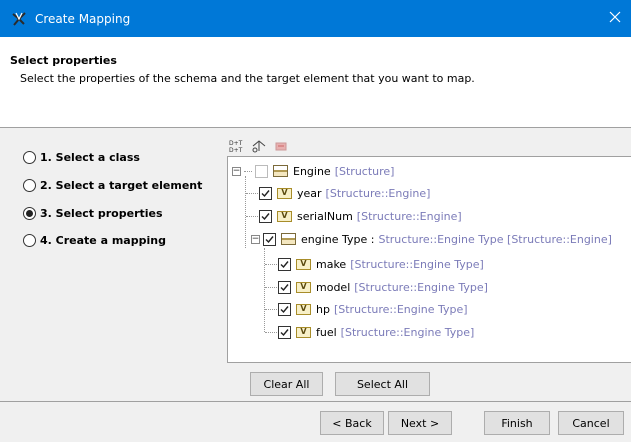  I want to click on tree-node-year: V year [Structure::Engine], so click(344, 193).